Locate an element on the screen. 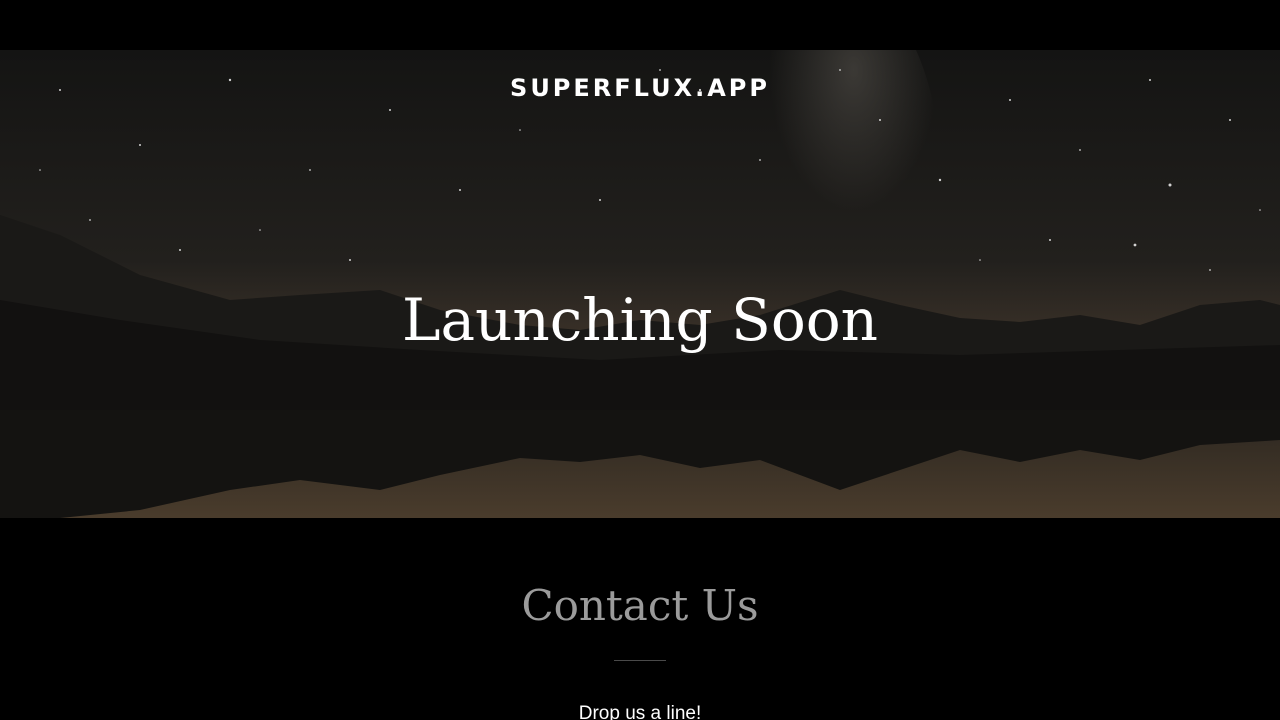 Image resolution: width=1280 pixels, height=720 pixels. contact-title: Contact Us is located at coordinates (640, 605).